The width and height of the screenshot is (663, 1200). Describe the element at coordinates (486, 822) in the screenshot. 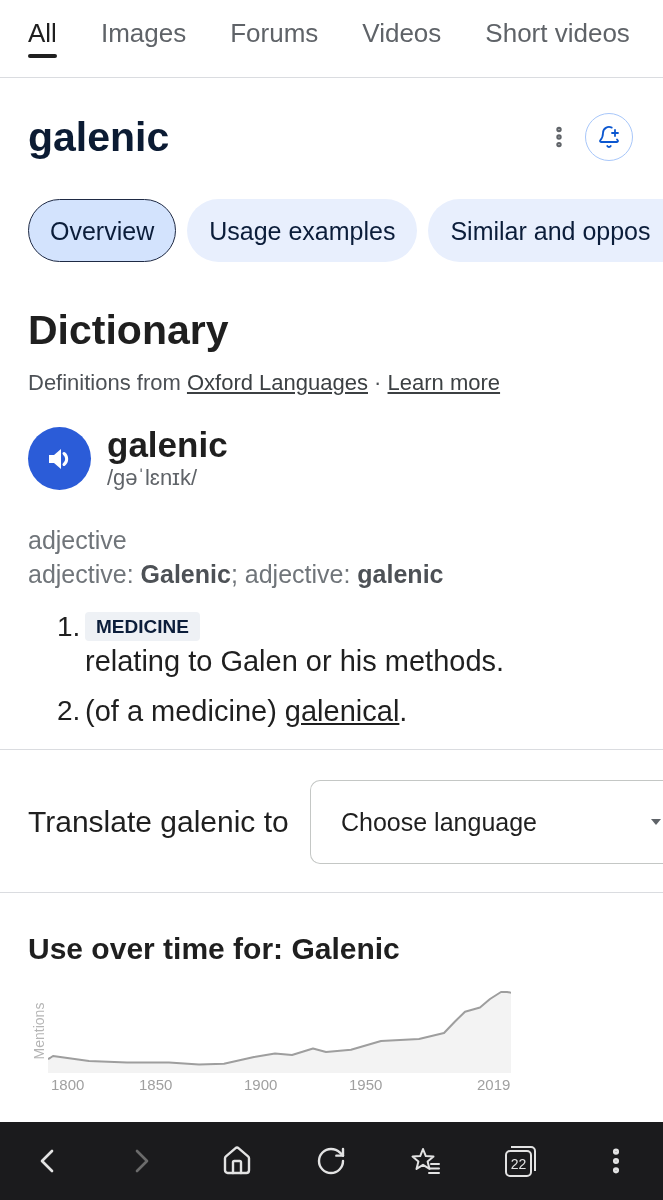

I see `language-dropdown: Choose language` at that location.